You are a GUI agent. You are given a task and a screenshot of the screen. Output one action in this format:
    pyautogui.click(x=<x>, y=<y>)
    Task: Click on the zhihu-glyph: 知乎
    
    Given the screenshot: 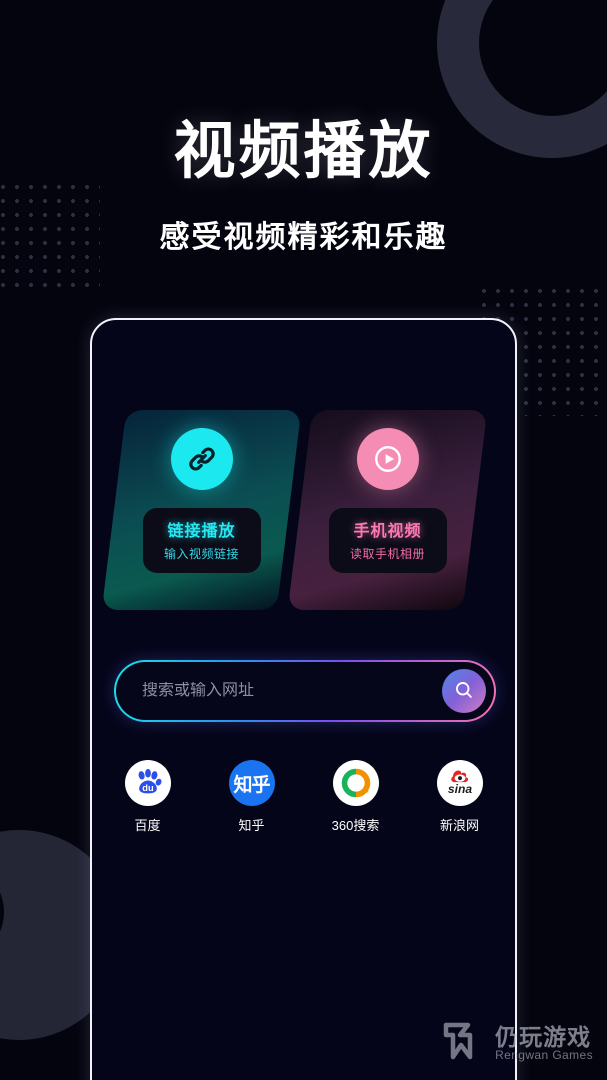 What is the action you would take?
    pyautogui.click(x=251, y=785)
    